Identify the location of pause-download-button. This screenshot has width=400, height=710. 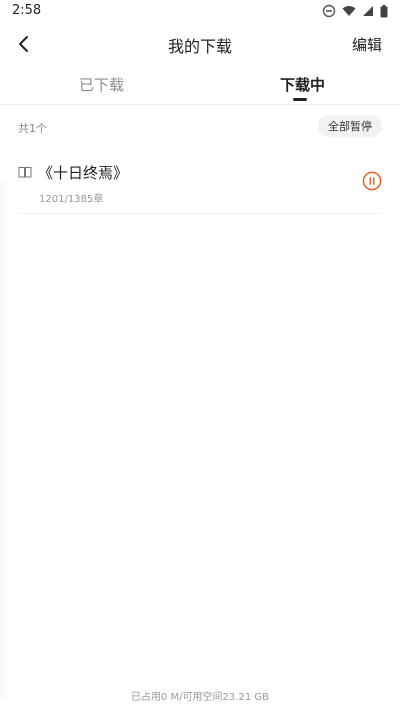
(372, 181).